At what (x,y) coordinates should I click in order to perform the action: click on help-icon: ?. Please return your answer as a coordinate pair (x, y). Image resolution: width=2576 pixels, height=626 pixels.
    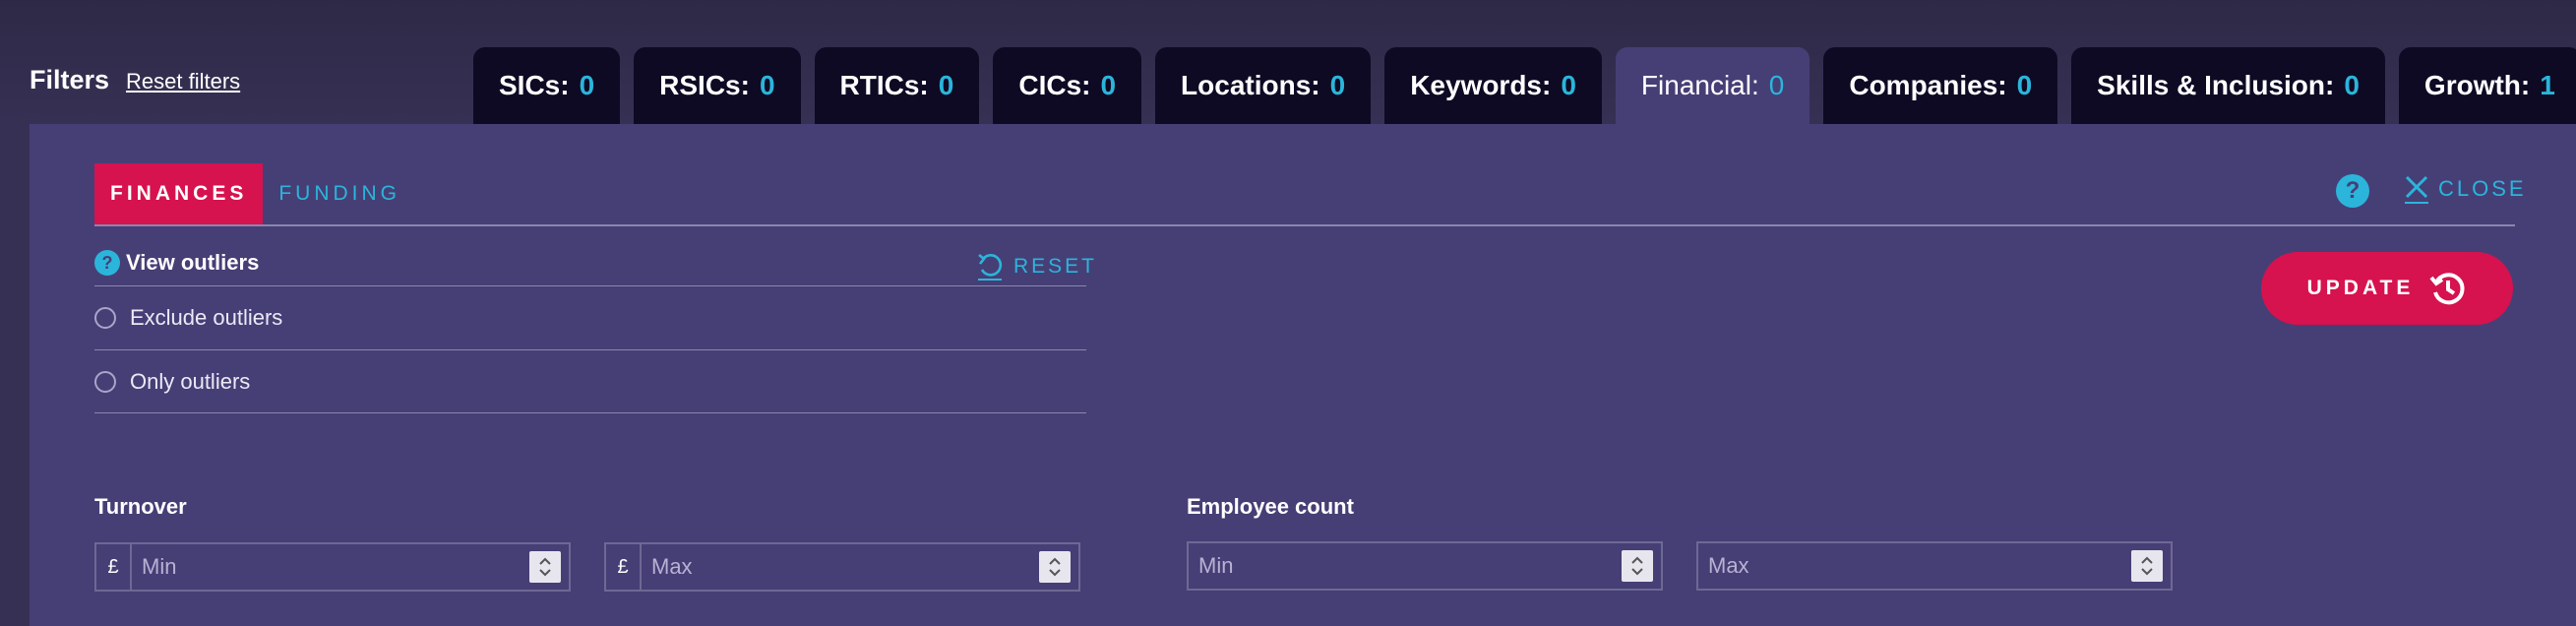
    Looking at the image, I should click on (2352, 191).